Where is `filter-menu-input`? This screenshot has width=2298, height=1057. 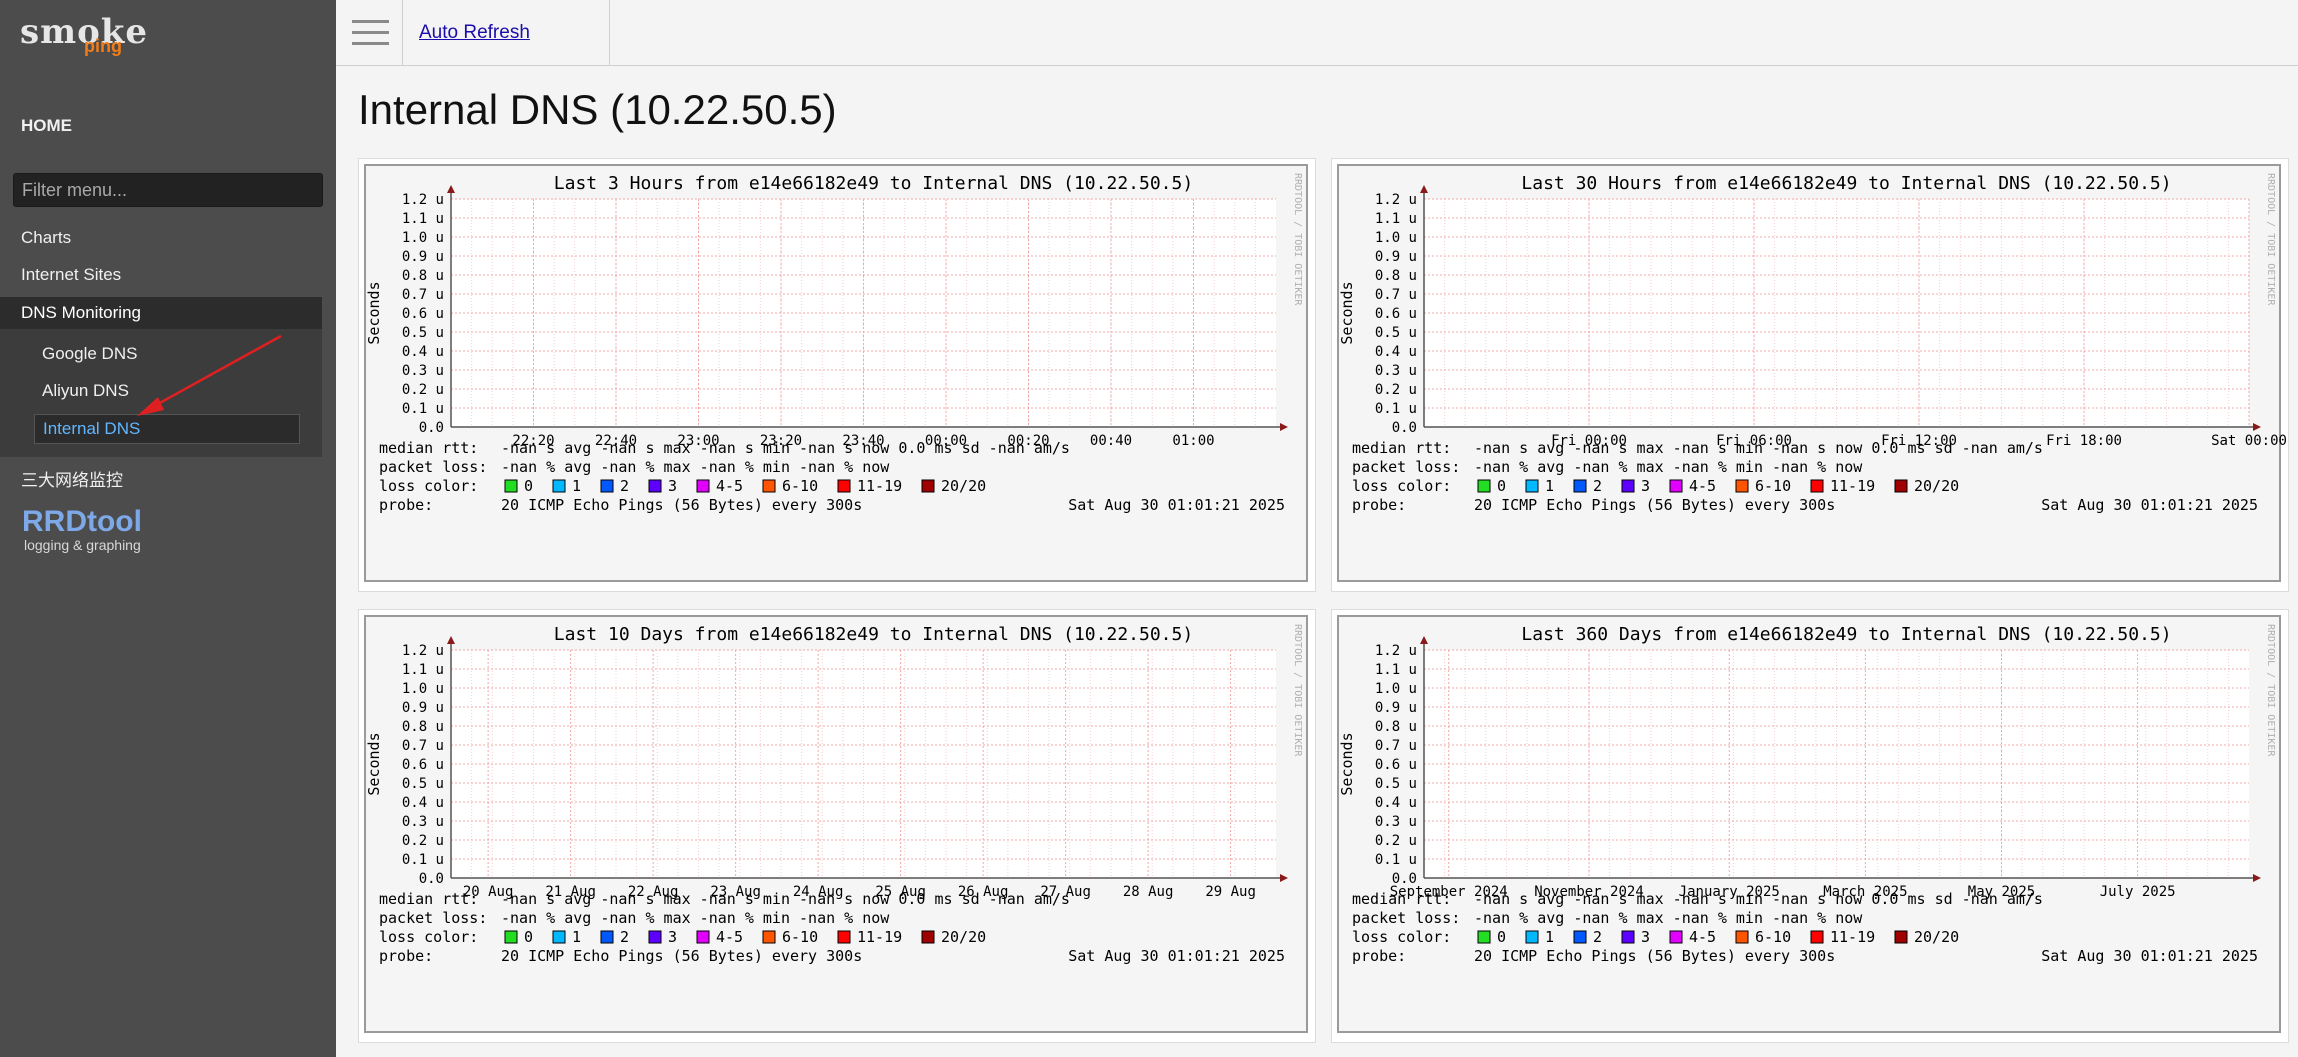
filter-menu-input is located at coordinates (168, 190).